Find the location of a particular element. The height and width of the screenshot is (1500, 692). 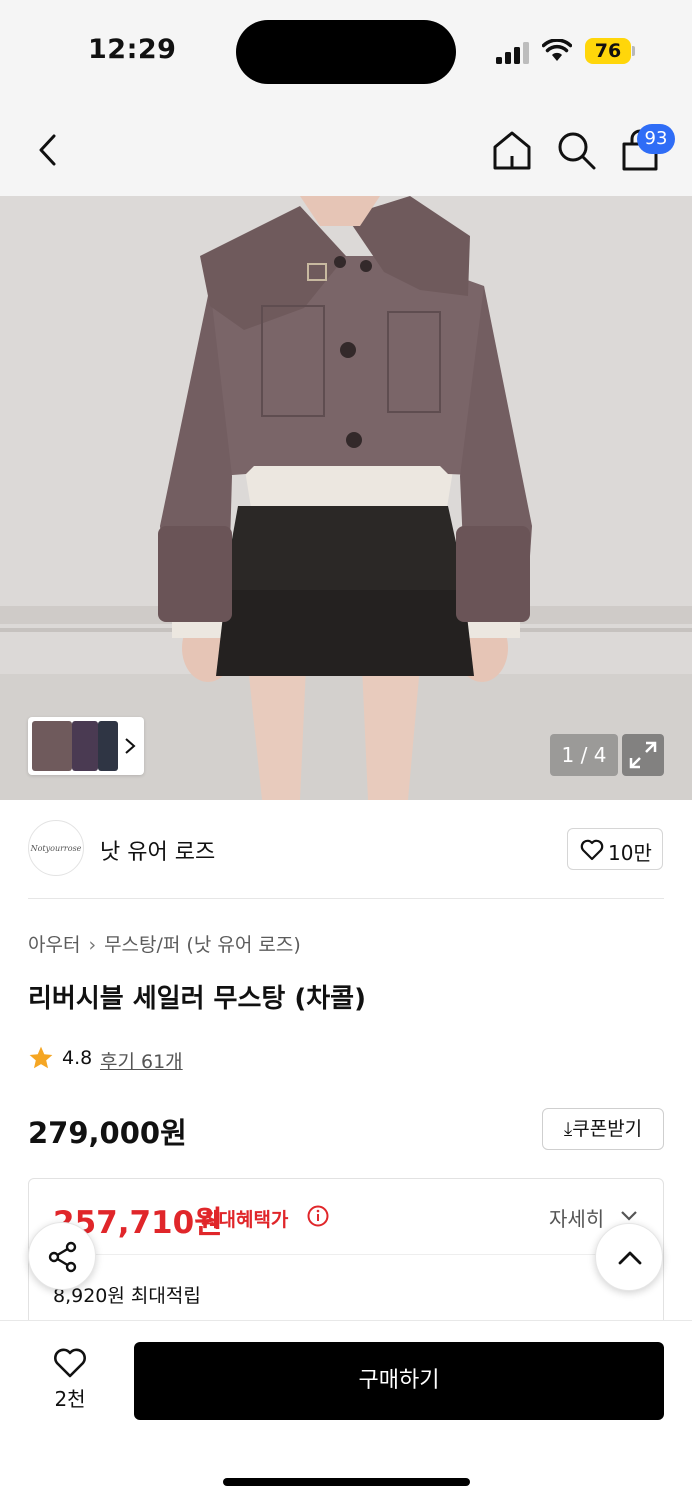

thumbnail-images is located at coordinates (84, 746).